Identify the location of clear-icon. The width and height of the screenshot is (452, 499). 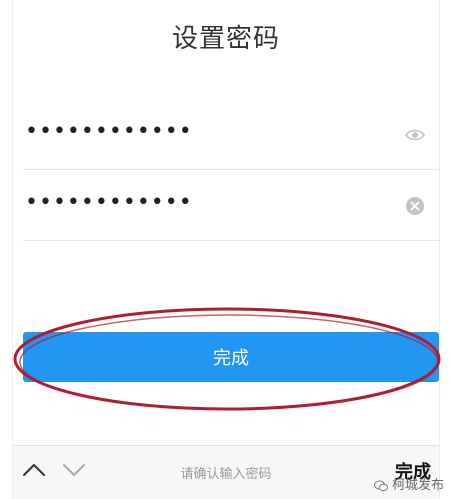
(415, 206).